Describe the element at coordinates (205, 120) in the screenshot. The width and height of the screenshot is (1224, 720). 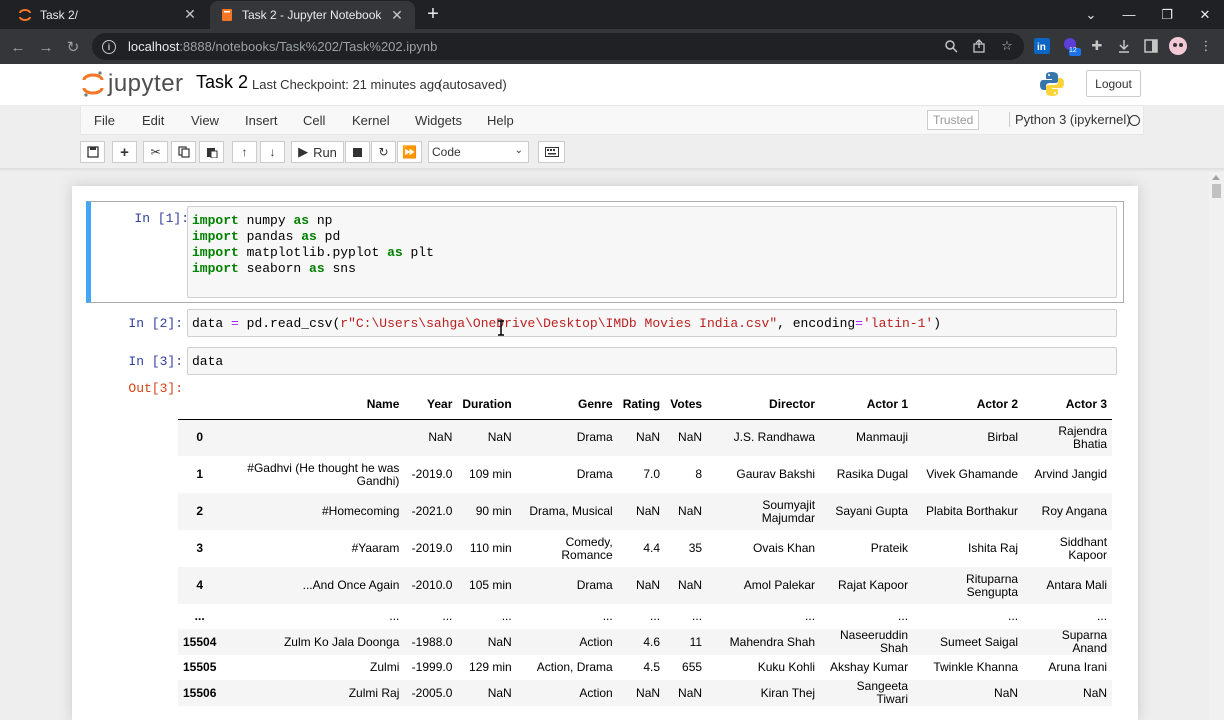
I see `menu-view: View` at that location.